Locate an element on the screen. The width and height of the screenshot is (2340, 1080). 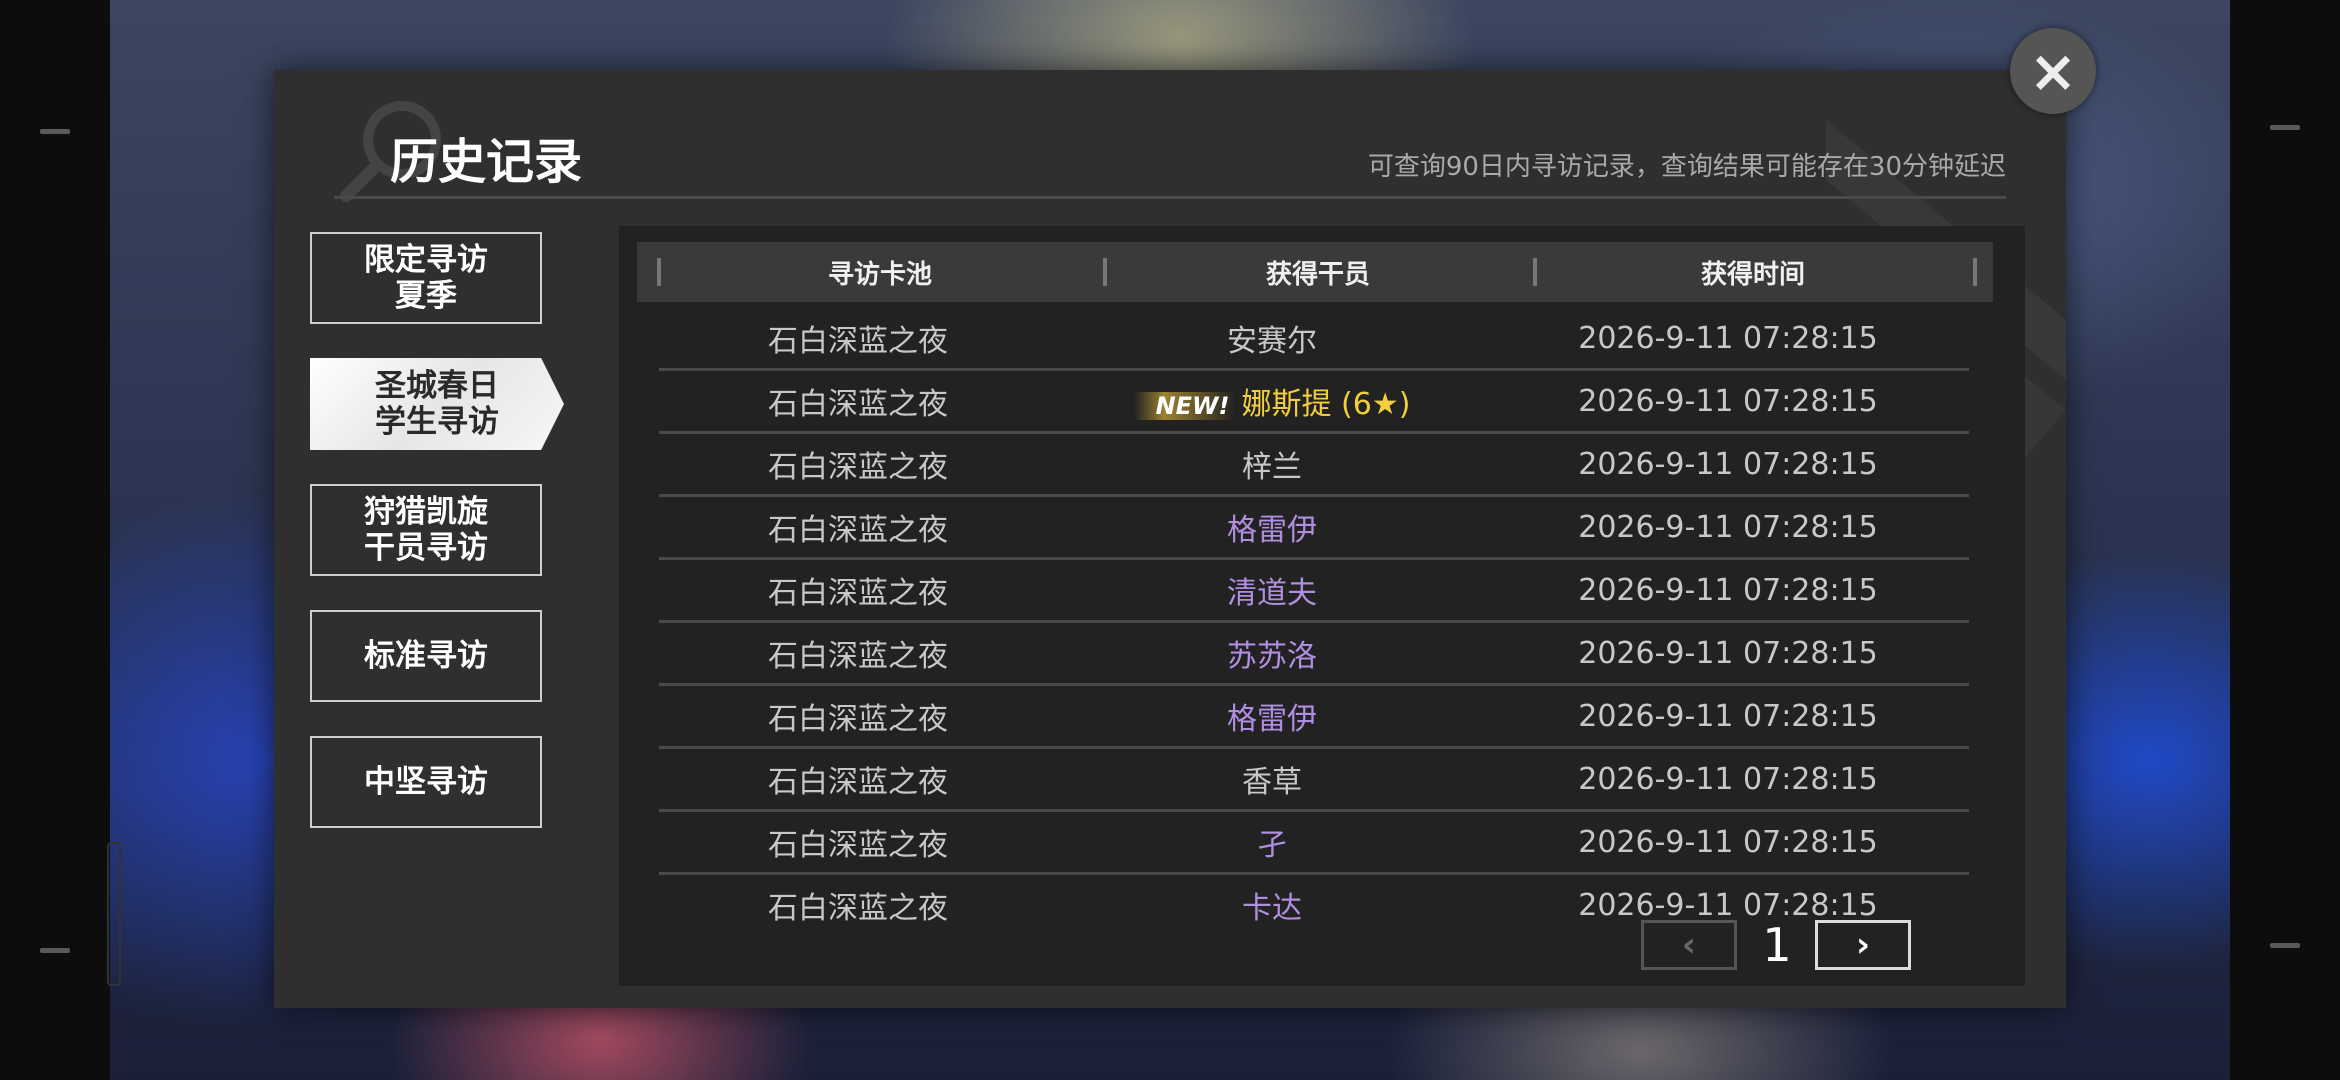
table-row: 石白深蓝之夜 梓兰 2026-9-11 07:28:15 is located at coordinates (1314, 465).